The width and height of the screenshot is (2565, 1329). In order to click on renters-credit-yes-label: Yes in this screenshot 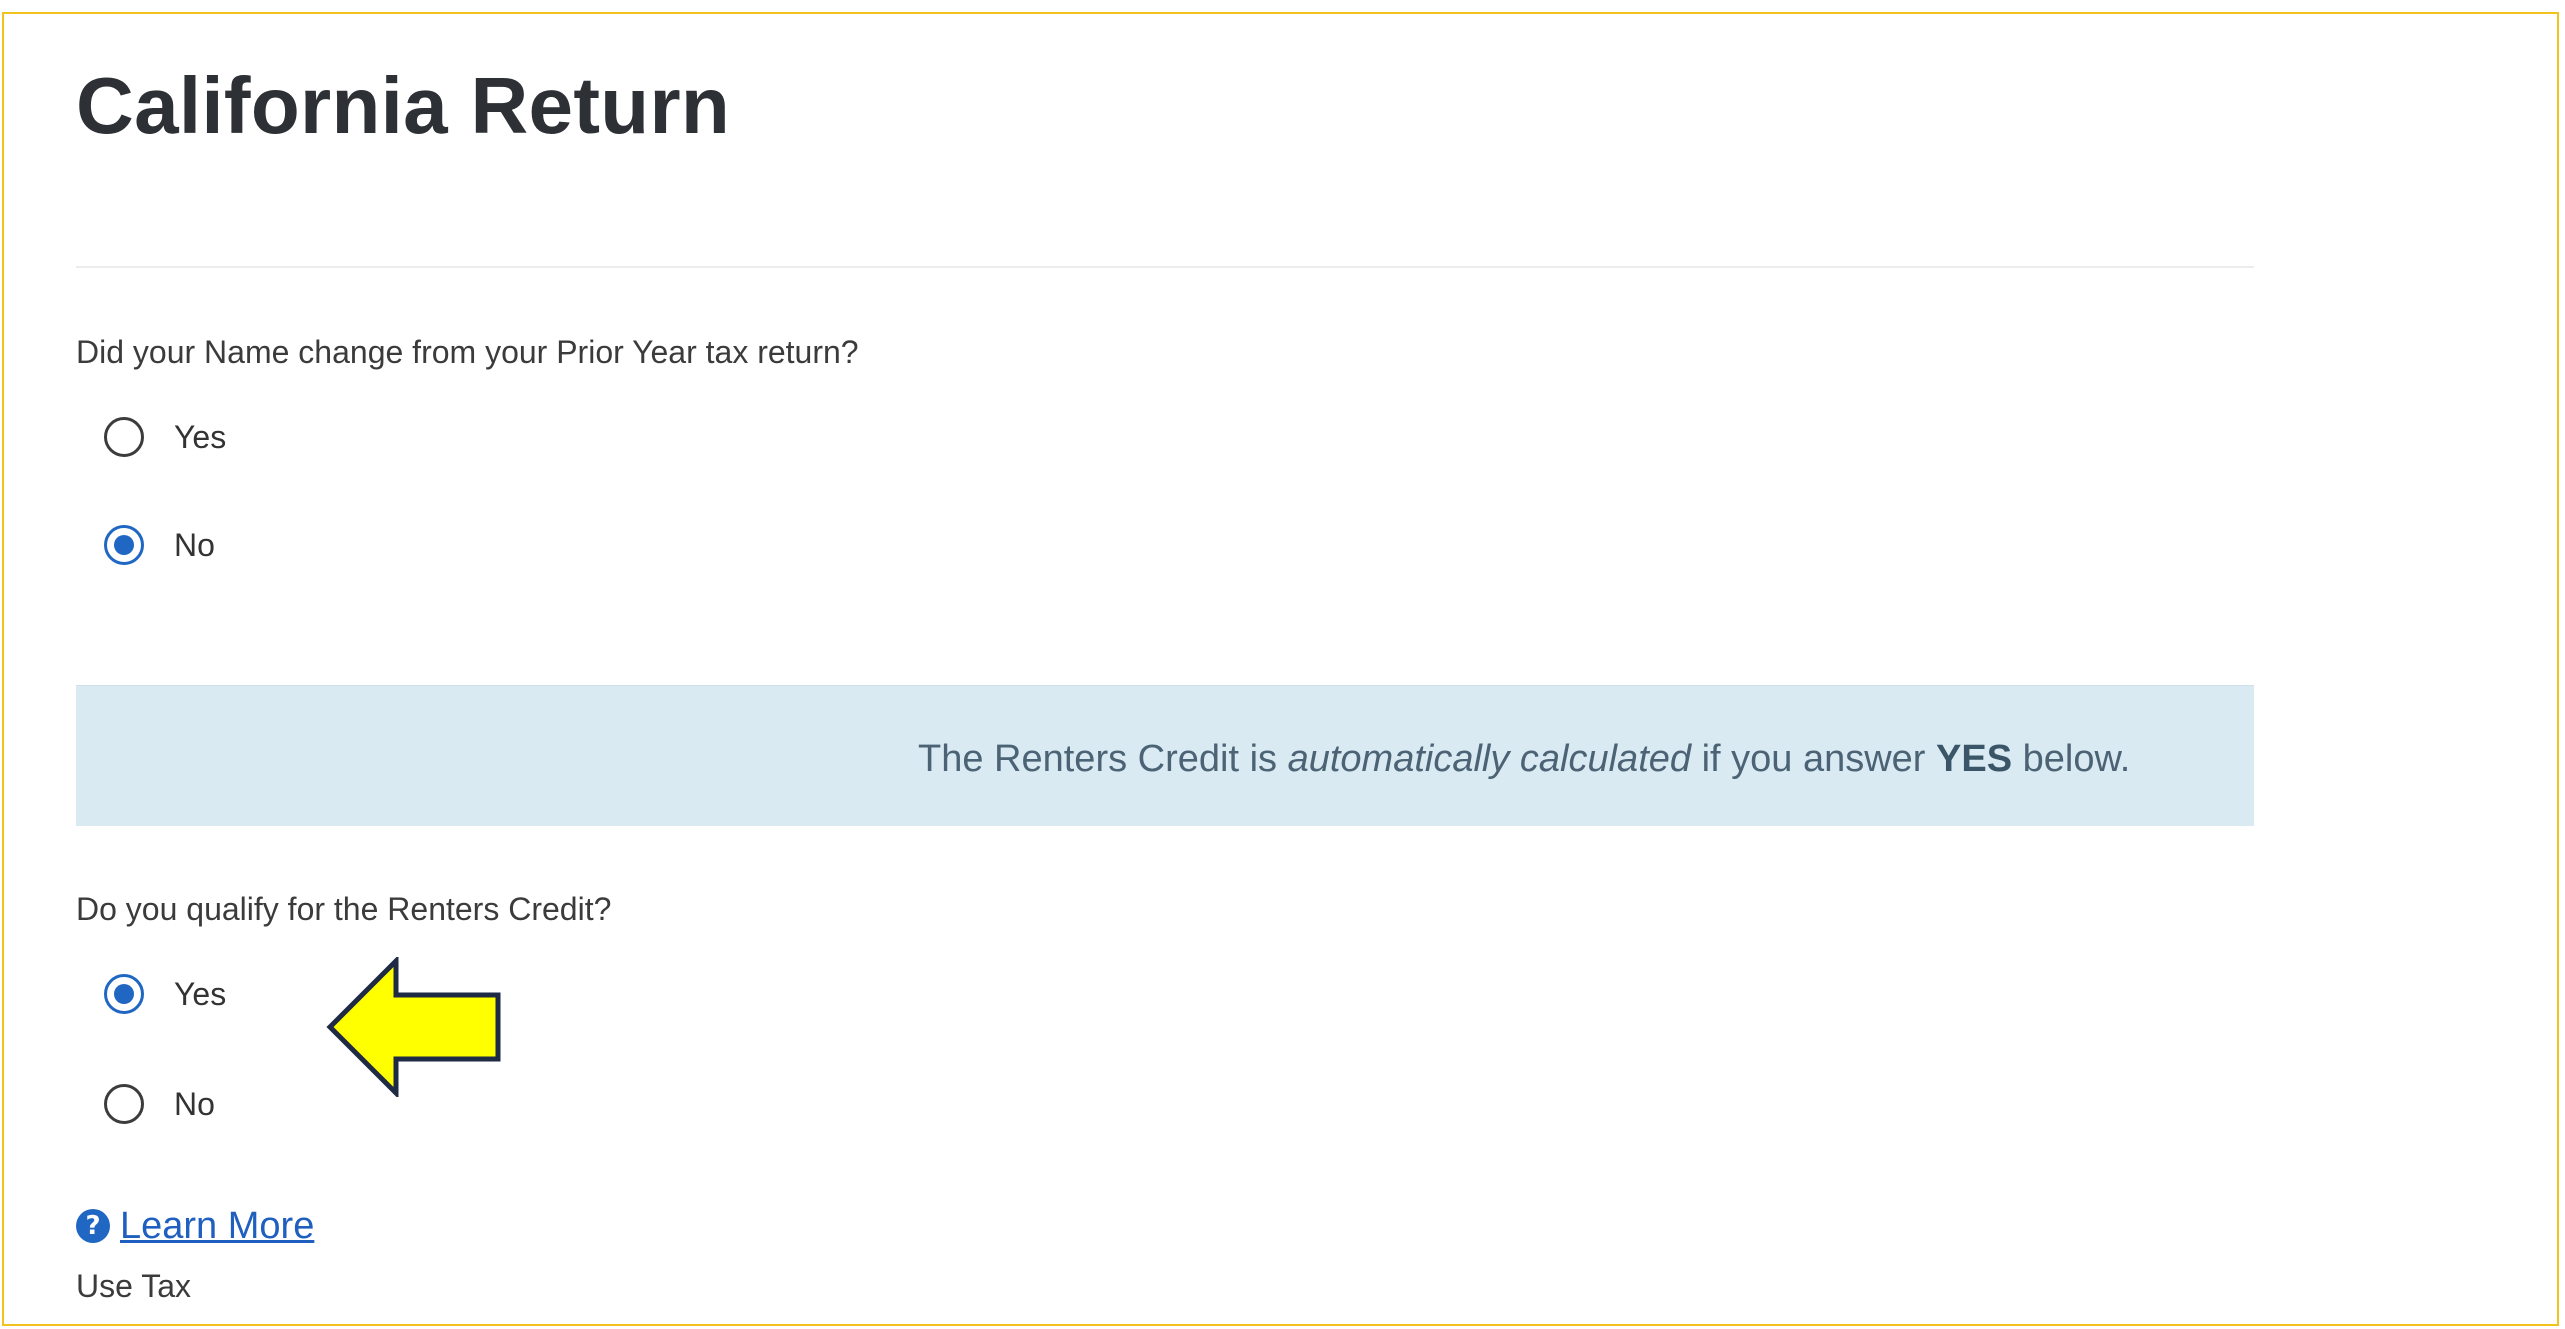, I will do `click(200, 994)`.